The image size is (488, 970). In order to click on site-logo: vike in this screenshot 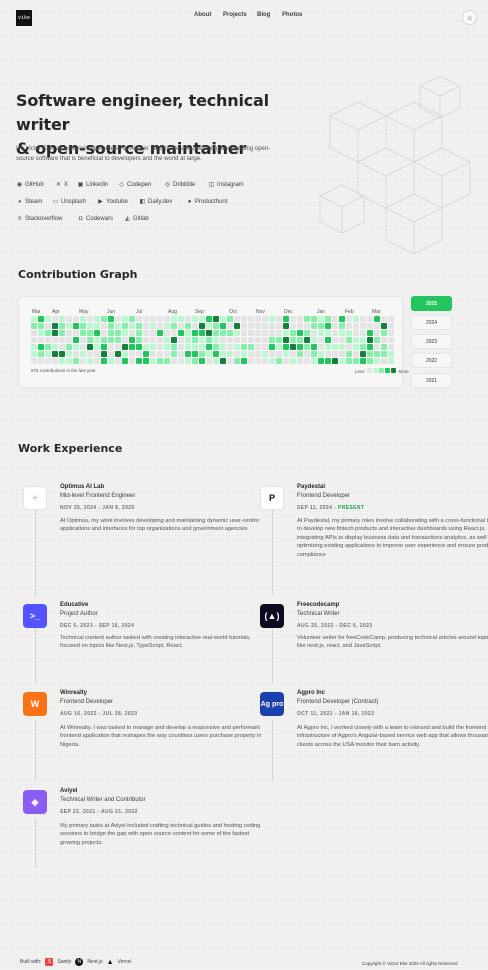, I will do `click(24, 18)`.